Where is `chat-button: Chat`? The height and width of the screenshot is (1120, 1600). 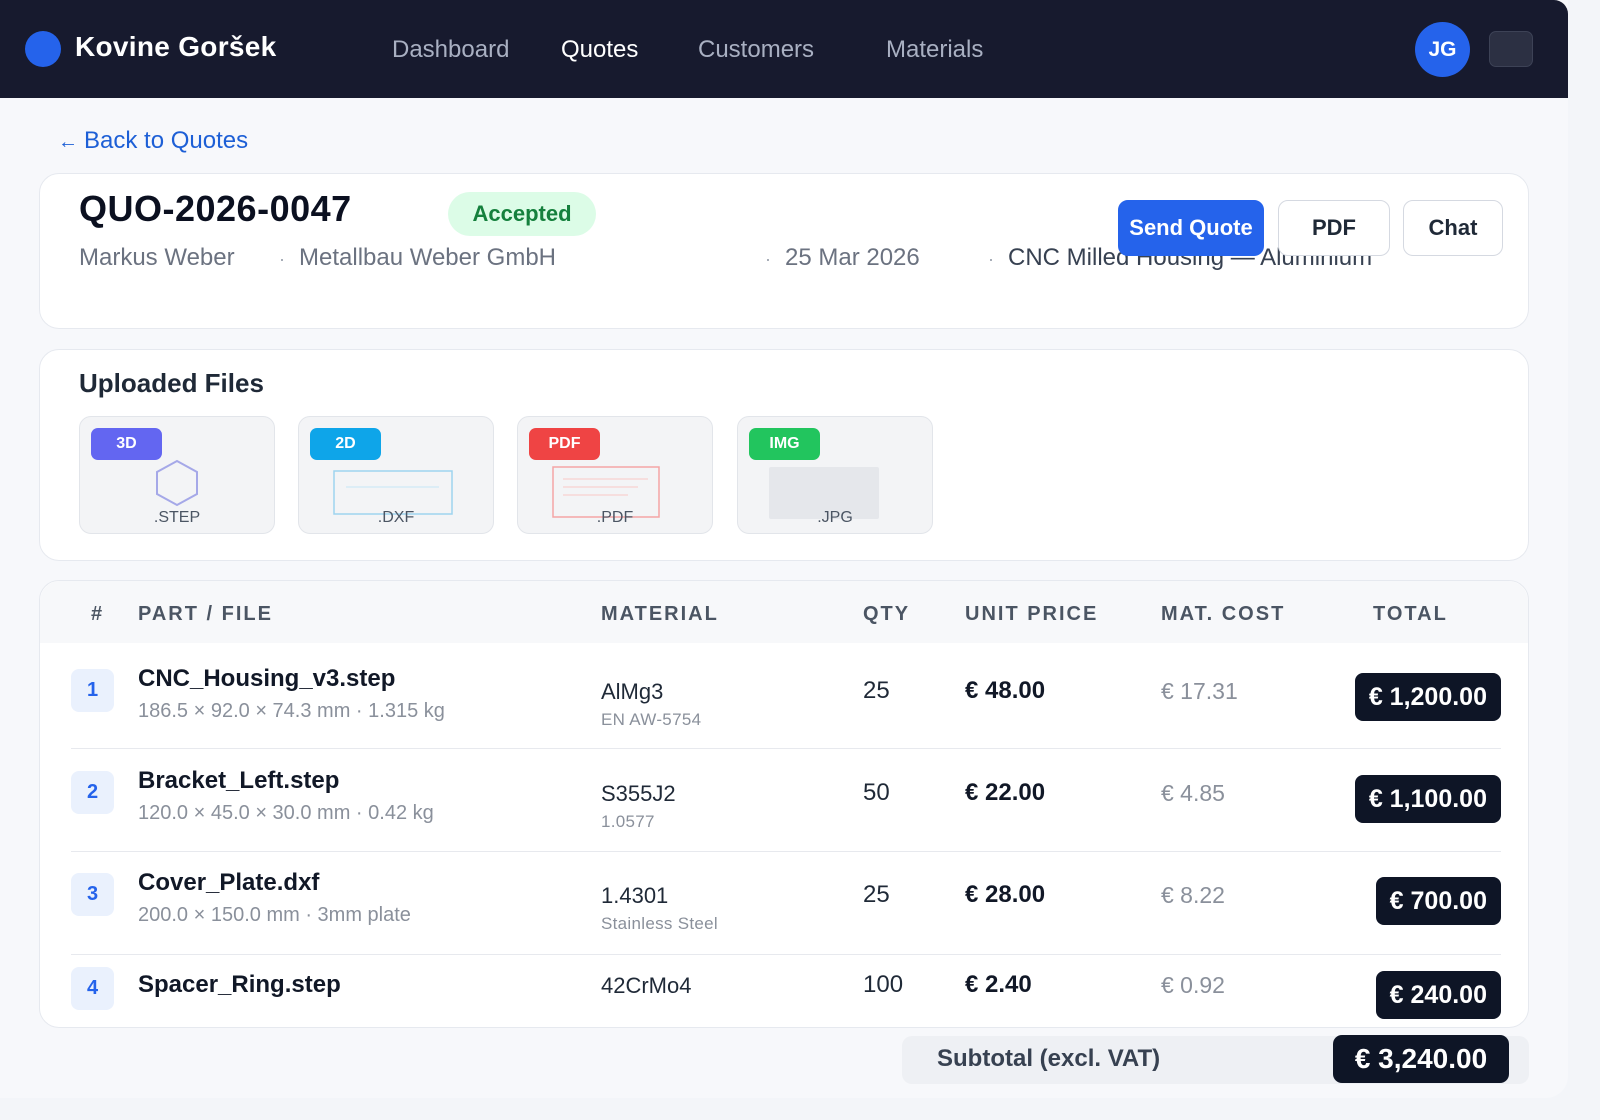
chat-button: Chat is located at coordinates (1453, 228).